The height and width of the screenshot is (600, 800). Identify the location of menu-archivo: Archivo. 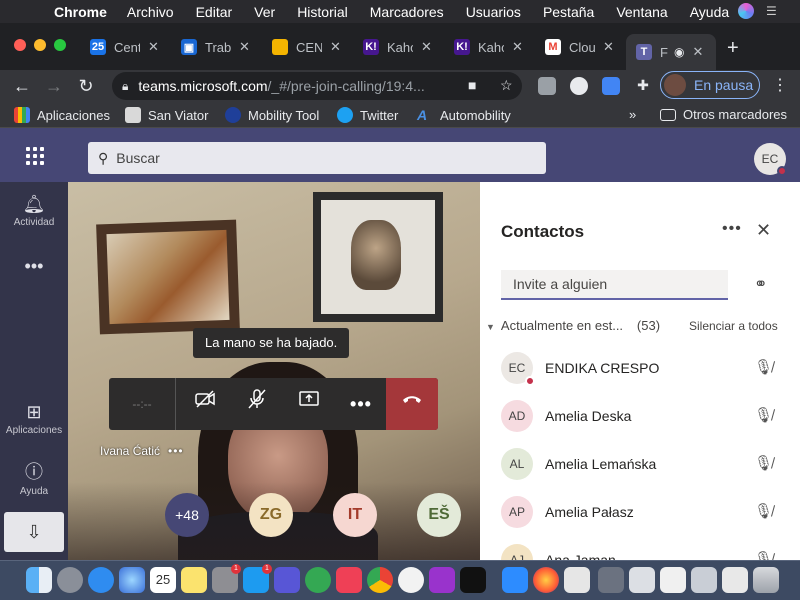
(150, 12).